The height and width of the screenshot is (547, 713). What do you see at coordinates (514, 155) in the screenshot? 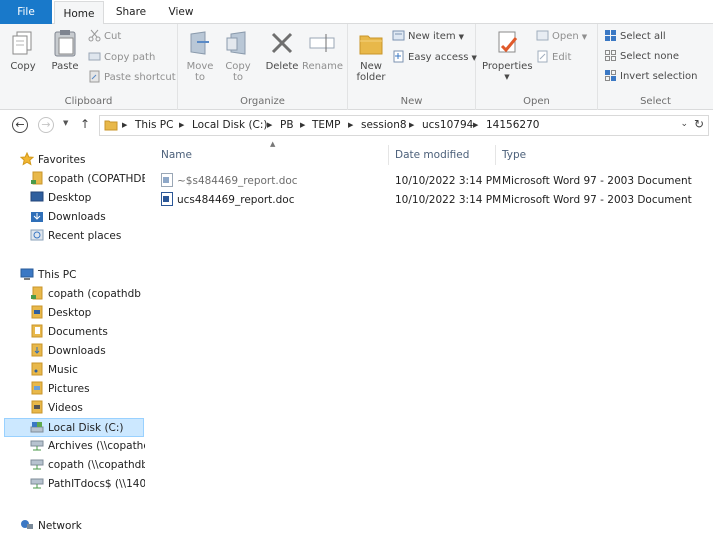
I see `column-header-type: Type` at bounding box center [514, 155].